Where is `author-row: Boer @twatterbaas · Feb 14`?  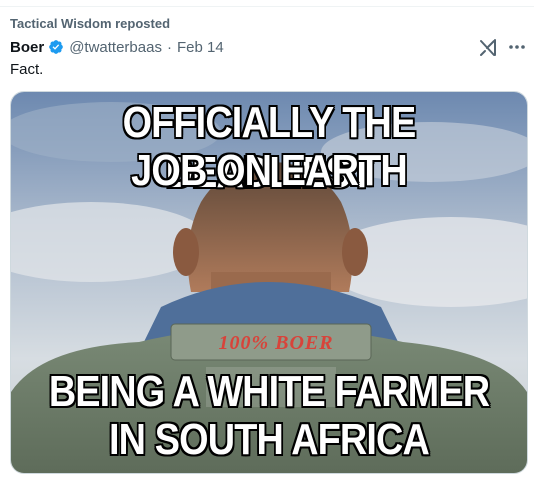 author-row: Boer @twatterbaas · Feb 14 is located at coordinates (117, 47).